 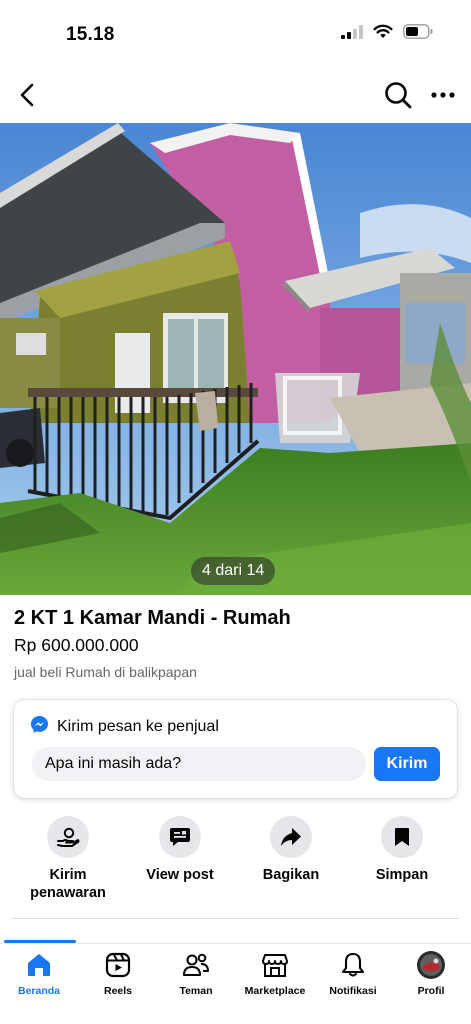 What do you see at coordinates (235, 32) in the screenshot?
I see `status-bar: 15.18` at bounding box center [235, 32].